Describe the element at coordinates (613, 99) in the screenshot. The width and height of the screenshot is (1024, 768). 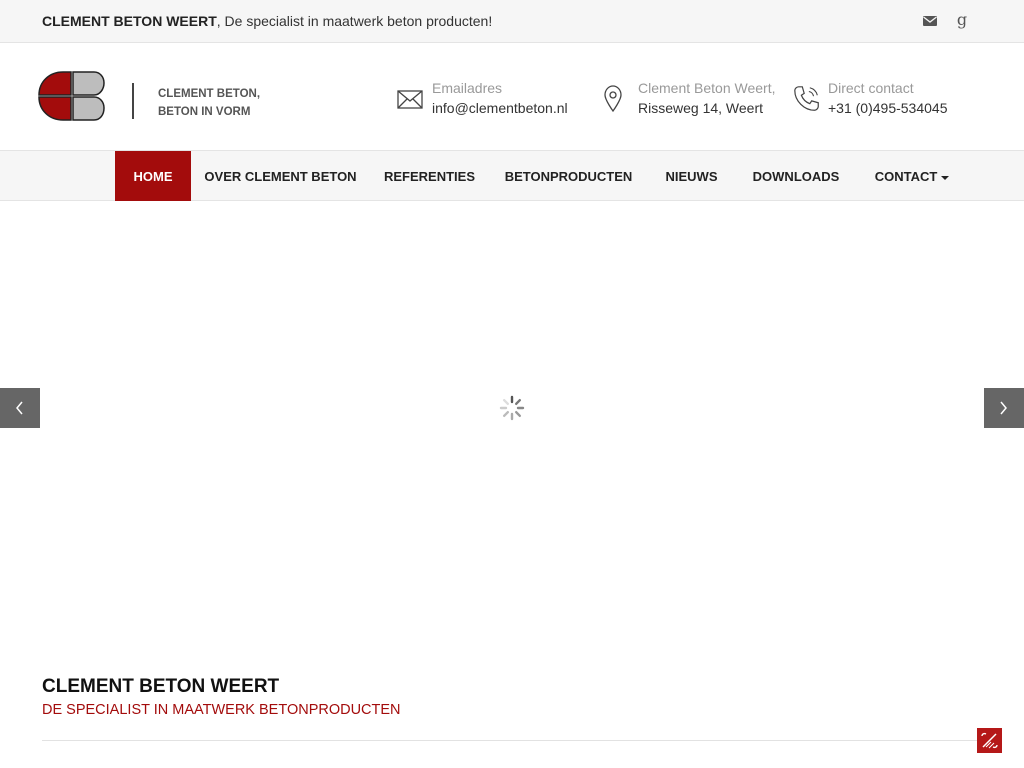
I see `map-pin-icon` at that location.